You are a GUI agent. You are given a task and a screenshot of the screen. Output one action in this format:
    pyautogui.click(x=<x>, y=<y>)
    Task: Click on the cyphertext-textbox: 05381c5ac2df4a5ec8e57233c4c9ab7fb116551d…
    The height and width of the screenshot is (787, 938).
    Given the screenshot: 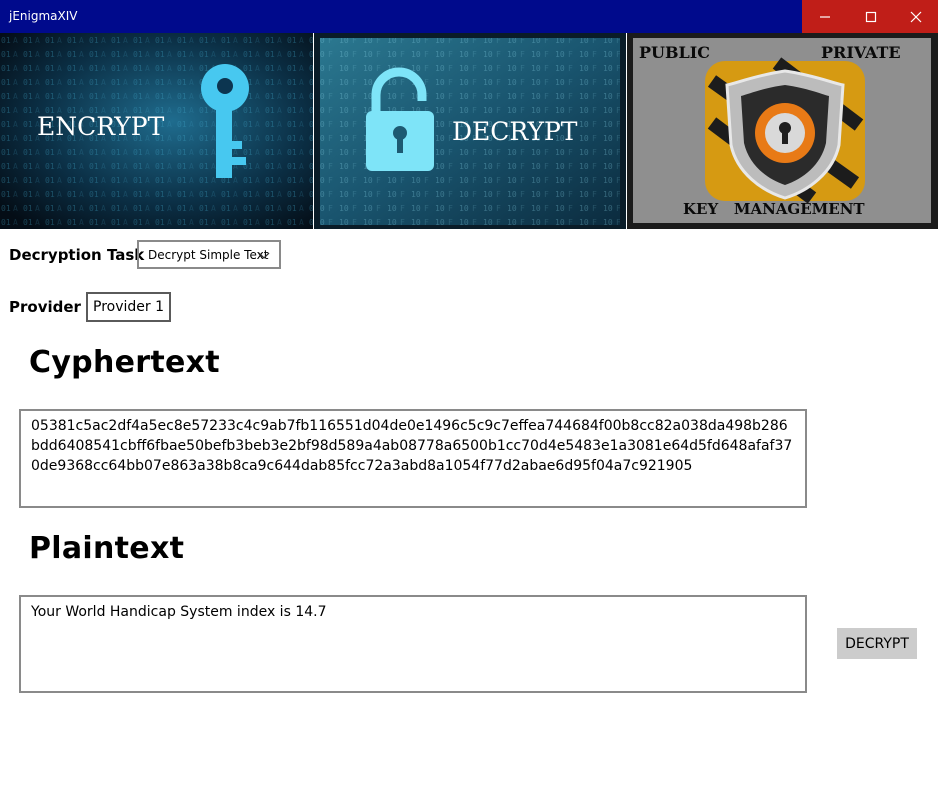 What is the action you would take?
    pyautogui.click(x=413, y=458)
    